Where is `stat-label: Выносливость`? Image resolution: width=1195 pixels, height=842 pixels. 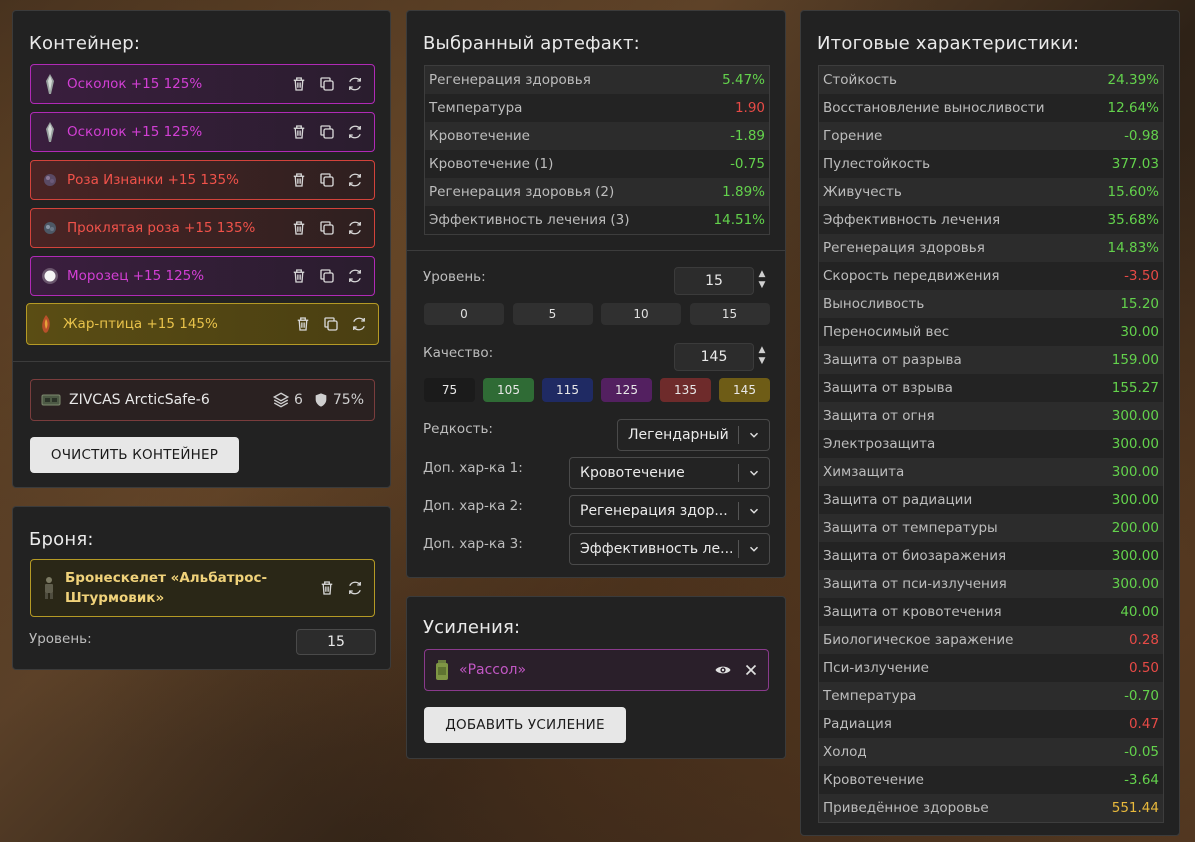
stat-label: Выносливость is located at coordinates (874, 304).